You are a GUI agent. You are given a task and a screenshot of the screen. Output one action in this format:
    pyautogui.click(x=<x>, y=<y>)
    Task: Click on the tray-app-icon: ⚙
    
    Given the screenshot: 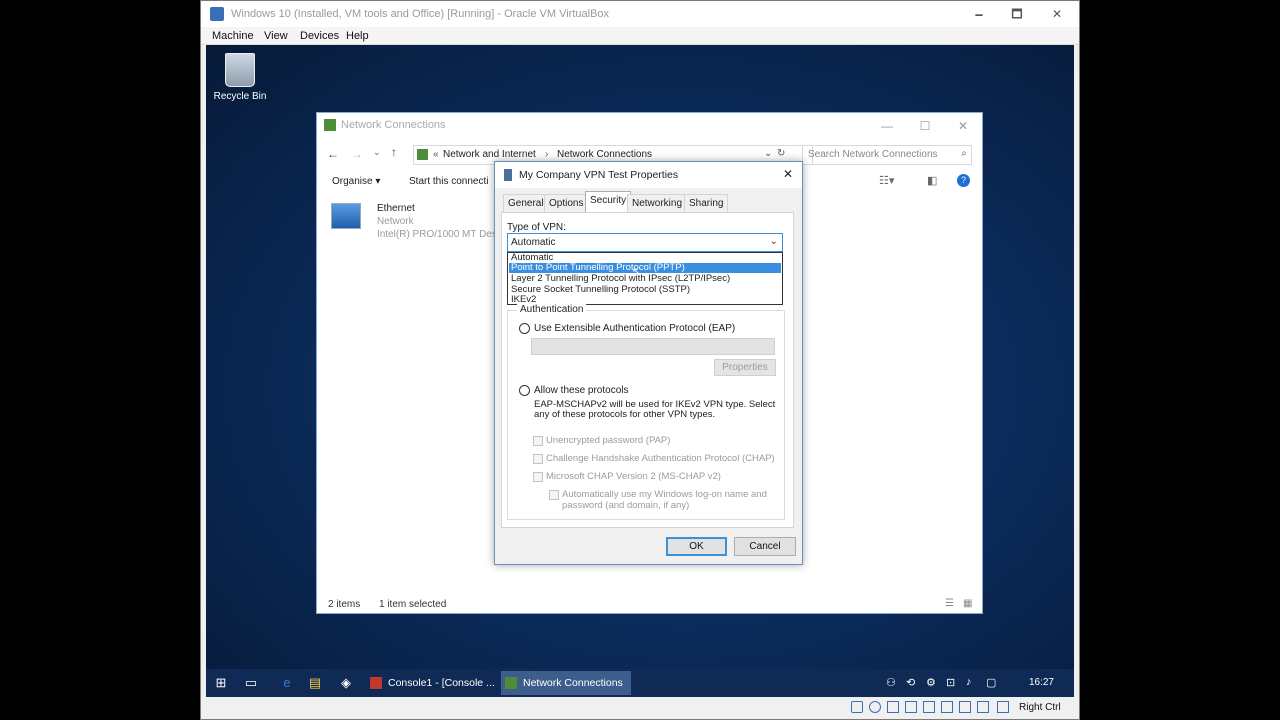 What is the action you would take?
    pyautogui.click(x=931, y=682)
    